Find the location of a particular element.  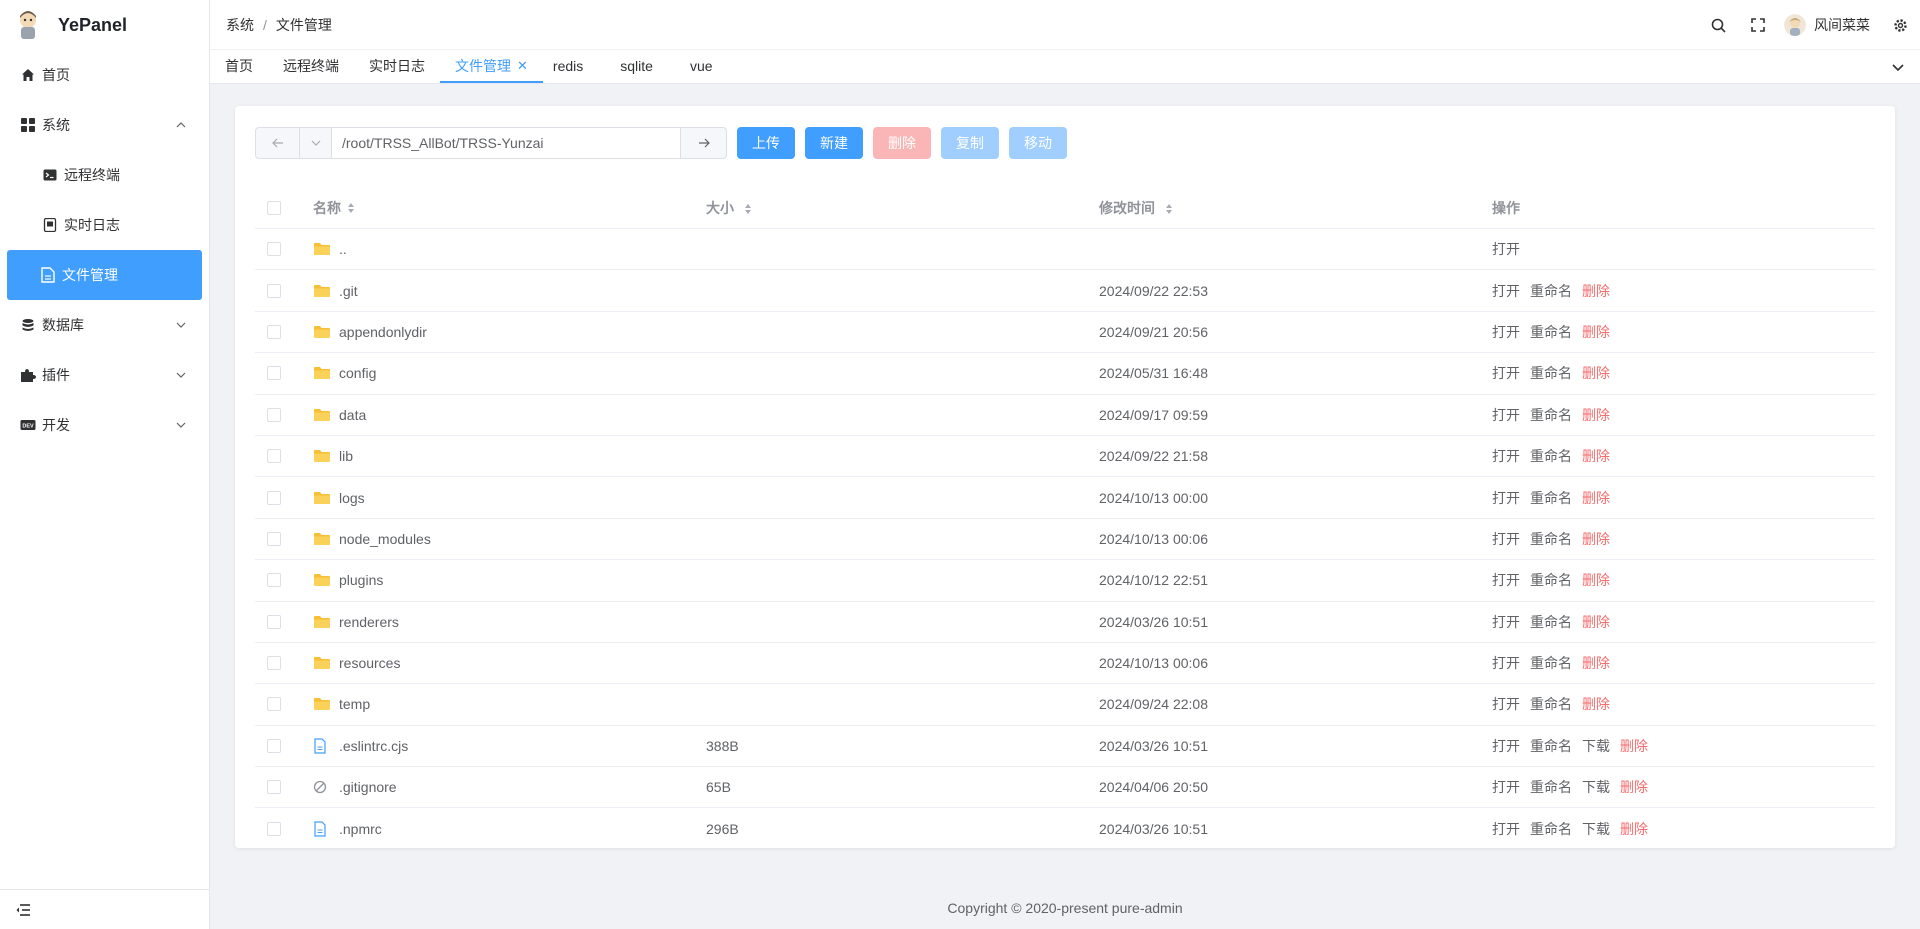

fullscreen-icon is located at coordinates (1758, 25).